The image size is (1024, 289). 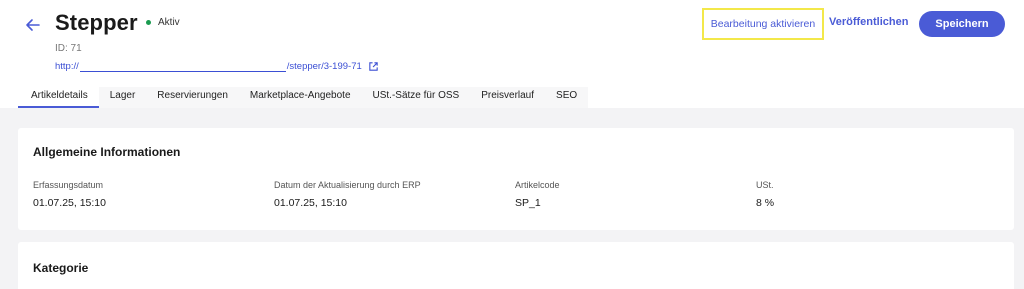 I want to click on tab-ust-saetze-oss: USt.-Sätze für OSS, so click(x=416, y=97).